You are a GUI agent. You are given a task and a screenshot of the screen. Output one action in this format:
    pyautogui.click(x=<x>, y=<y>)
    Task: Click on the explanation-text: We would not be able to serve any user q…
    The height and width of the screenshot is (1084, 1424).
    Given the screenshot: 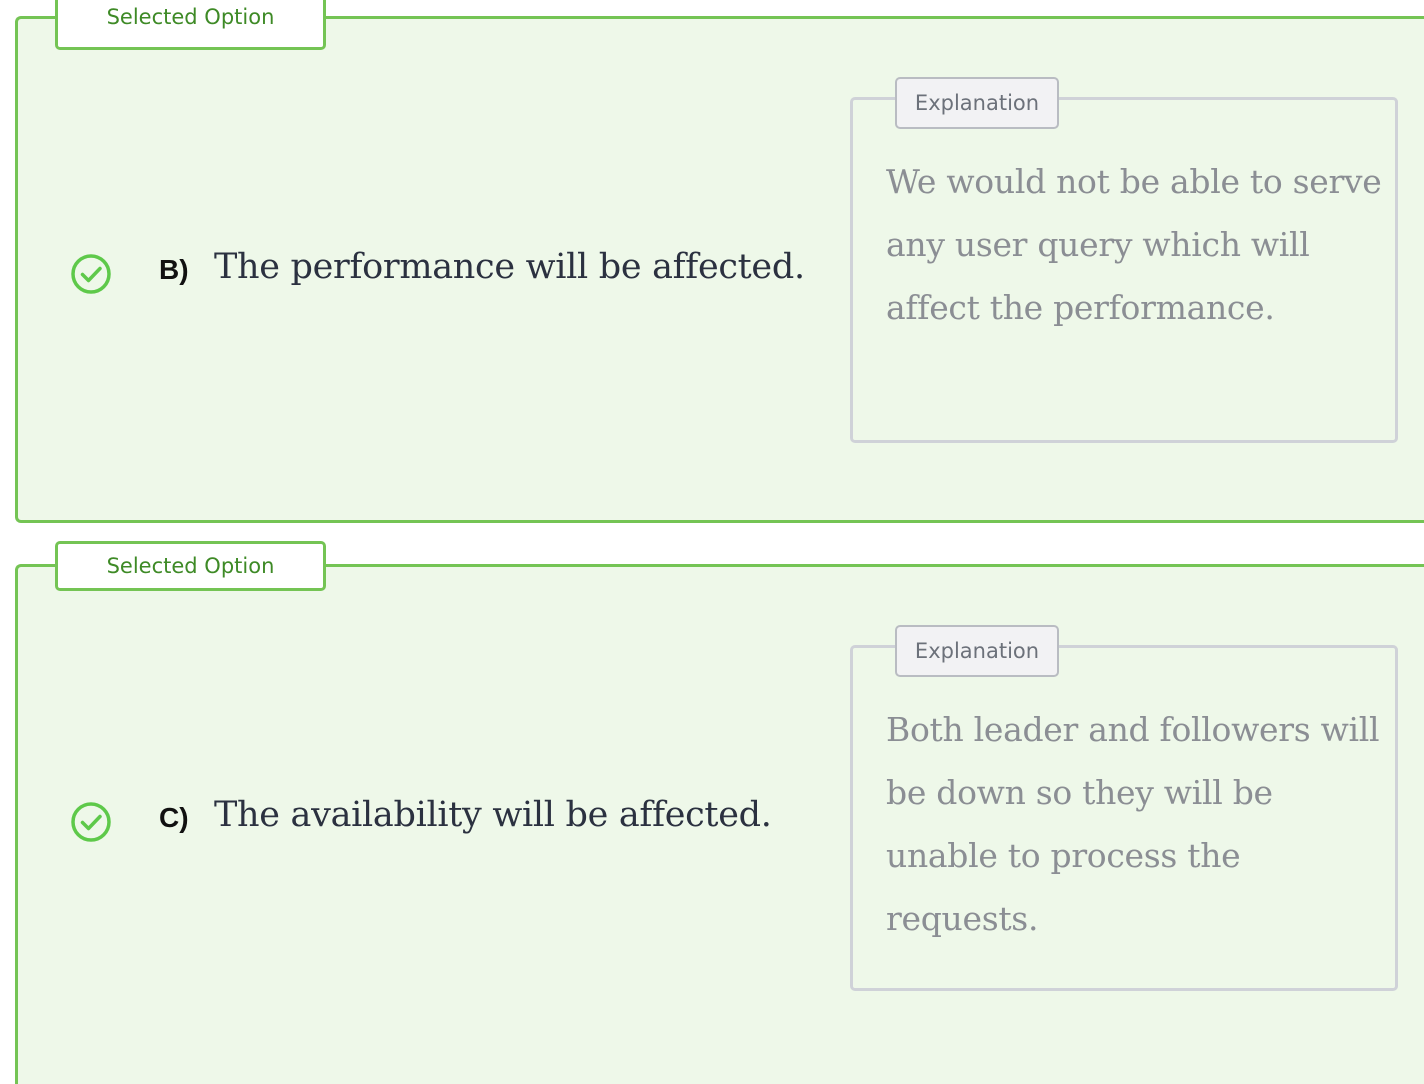 What is the action you would take?
    pyautogui.click(x=1134, y=244)
    